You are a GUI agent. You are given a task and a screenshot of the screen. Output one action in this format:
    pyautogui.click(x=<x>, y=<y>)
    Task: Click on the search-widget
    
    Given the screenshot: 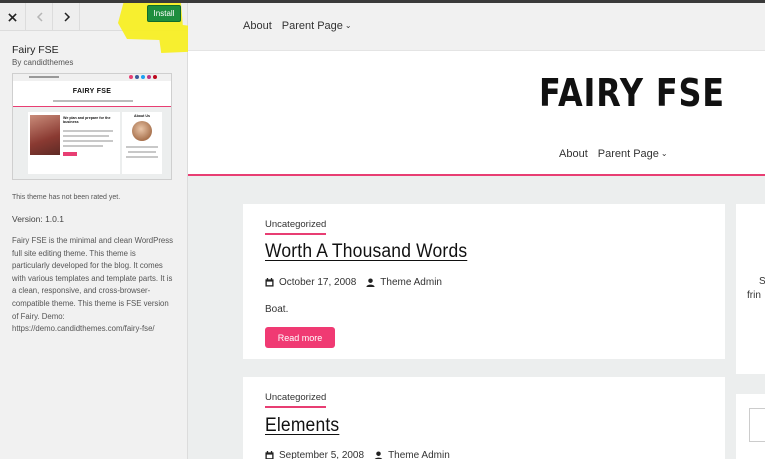 What is the action you would take?
    pyautogui.click(x=750, y=426)
    